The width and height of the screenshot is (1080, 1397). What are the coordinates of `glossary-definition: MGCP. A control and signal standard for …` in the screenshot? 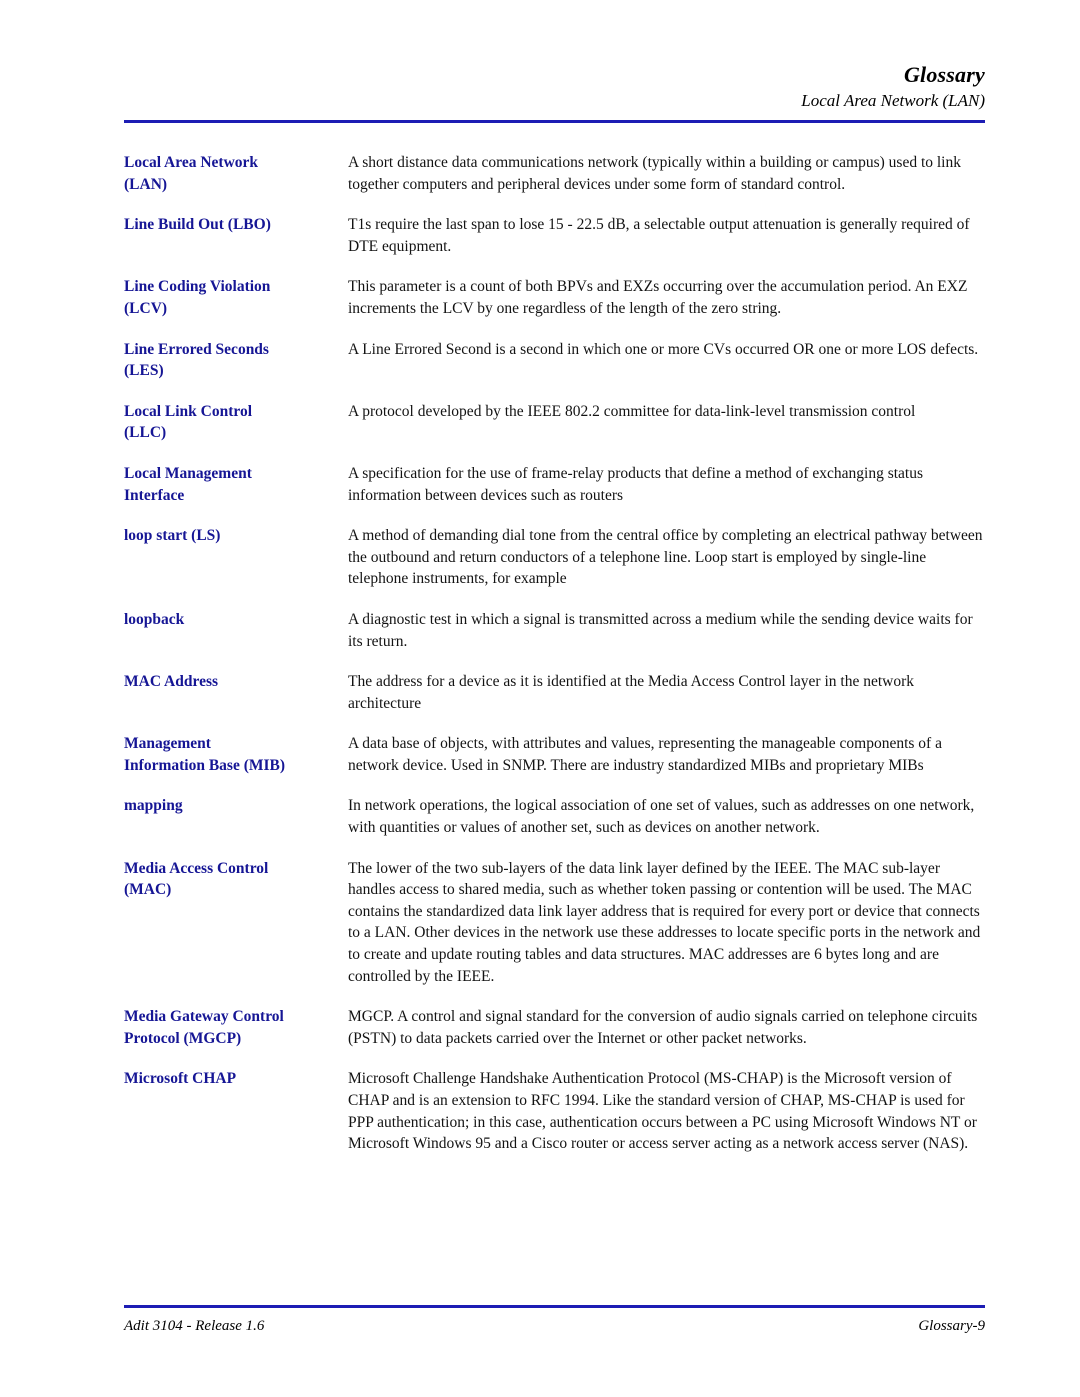 It's located at (663, 1027).